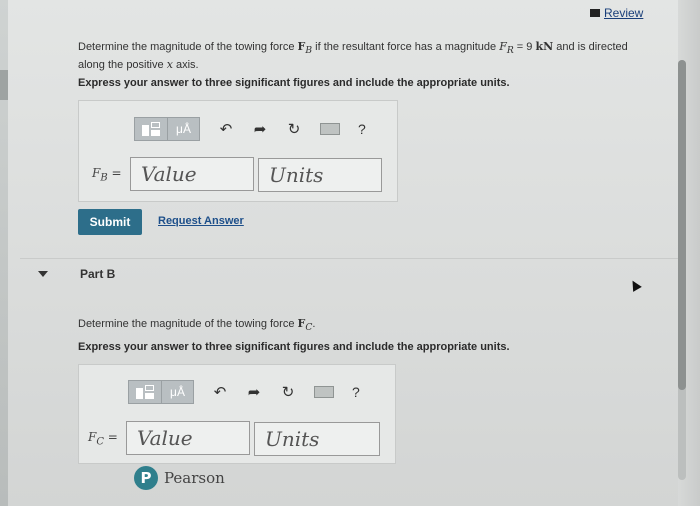  I want to click on question-text: axis., so click(187, 65).